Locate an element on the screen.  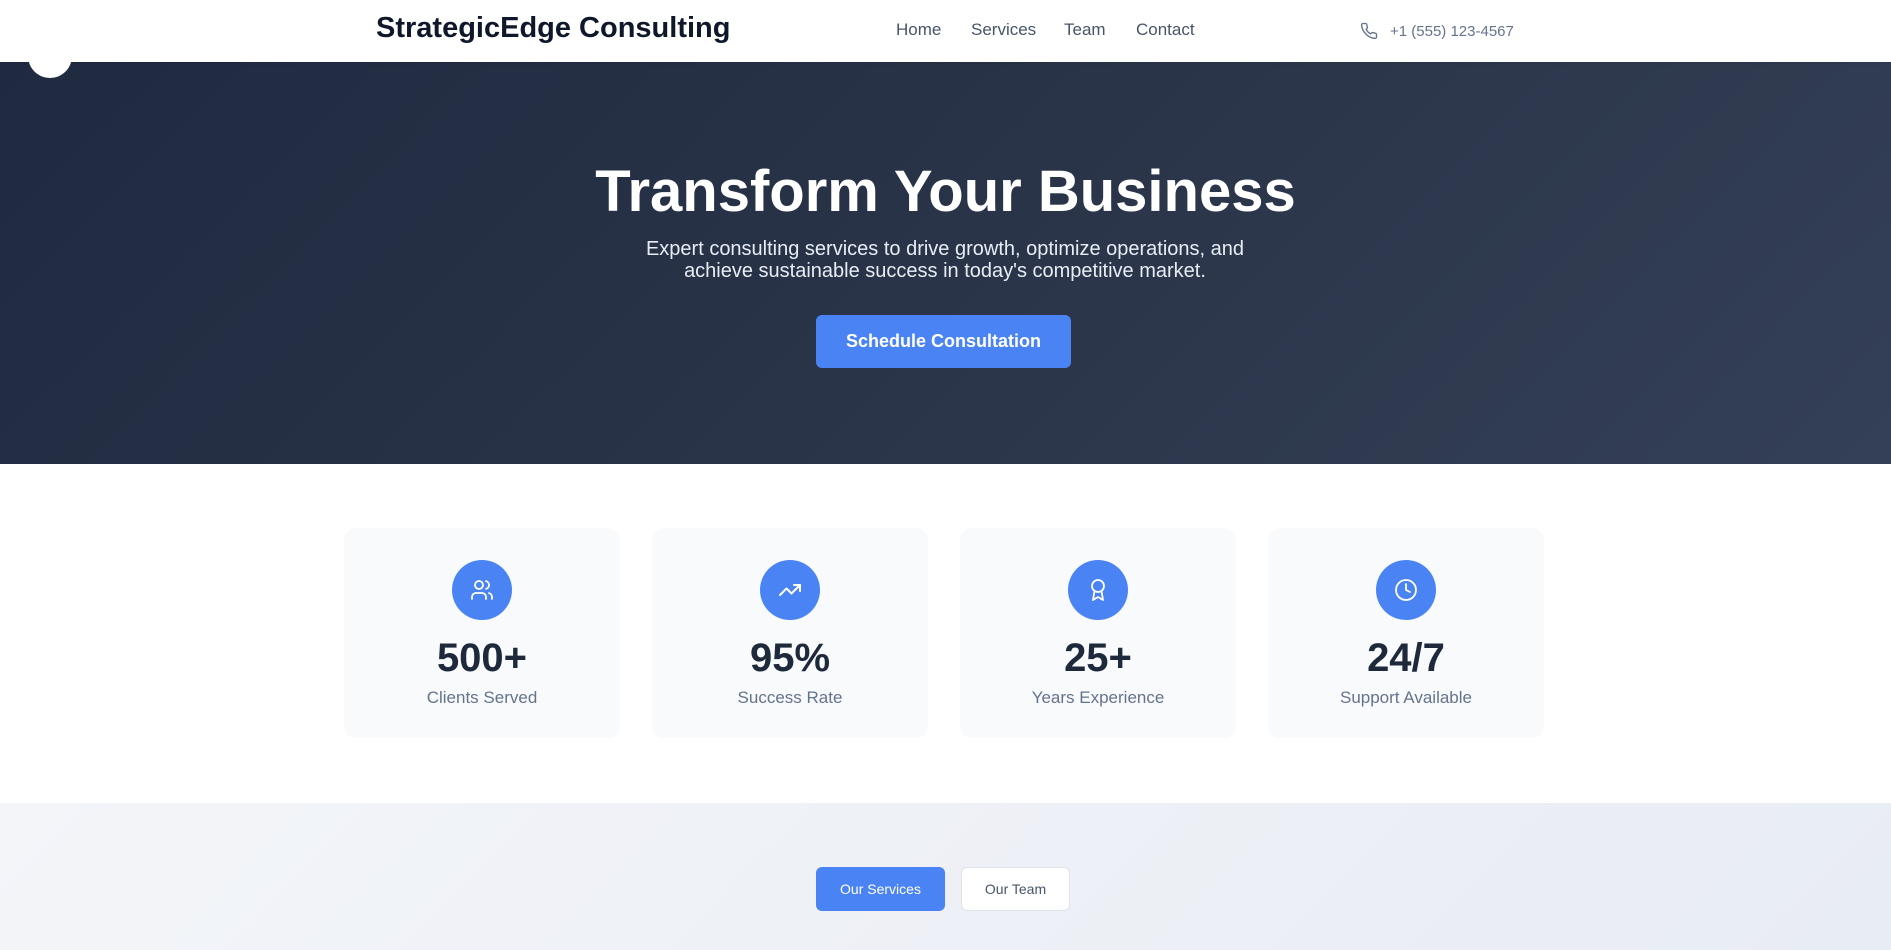
stat-value: 500+ is located at coordinates (482, 658).